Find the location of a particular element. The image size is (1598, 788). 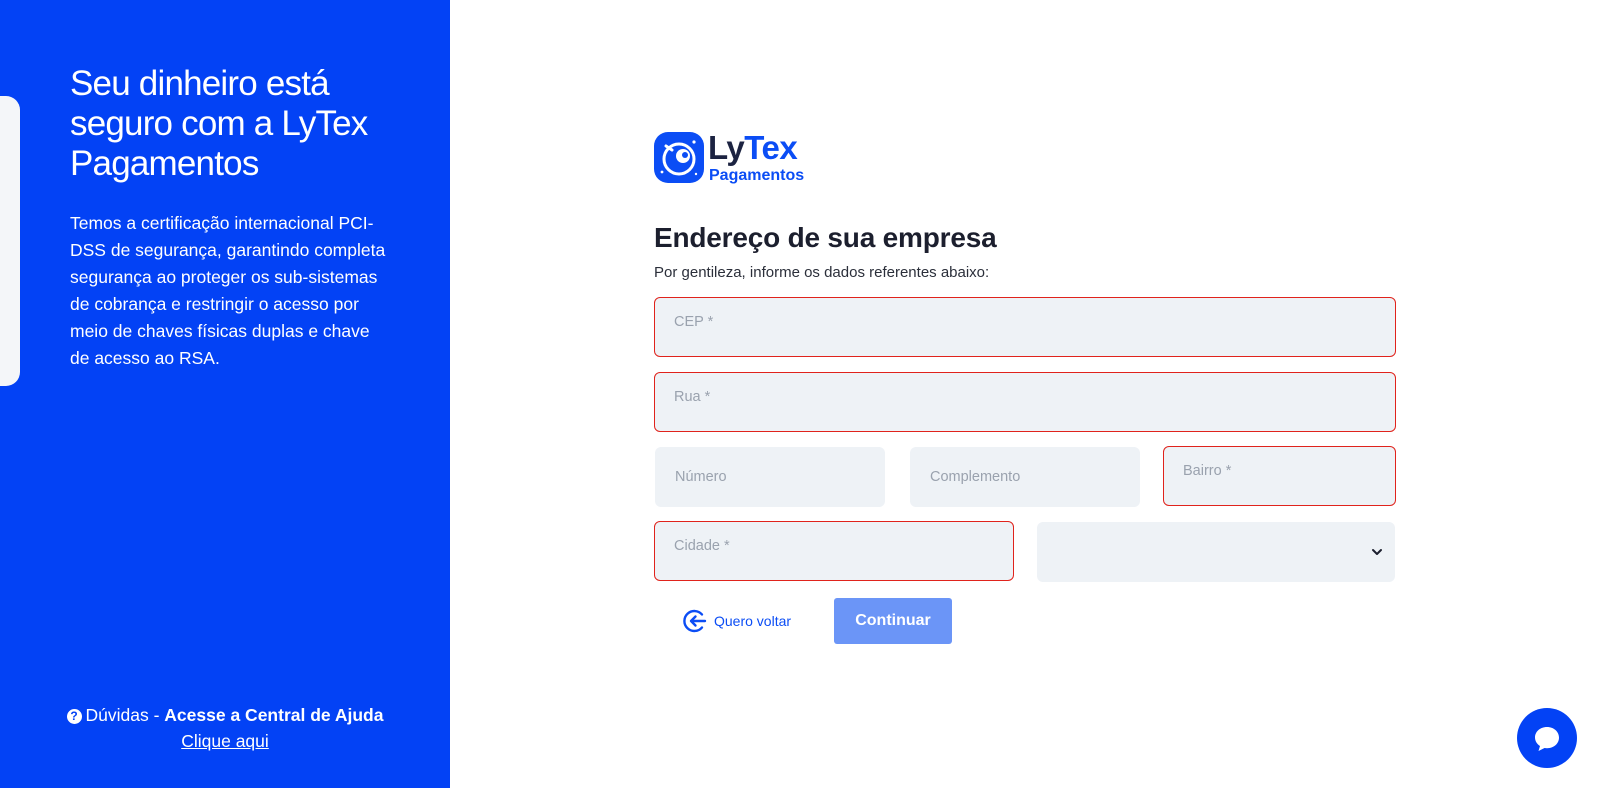

help-prefix: Dúvidas - is located at coordinates (125, 715).